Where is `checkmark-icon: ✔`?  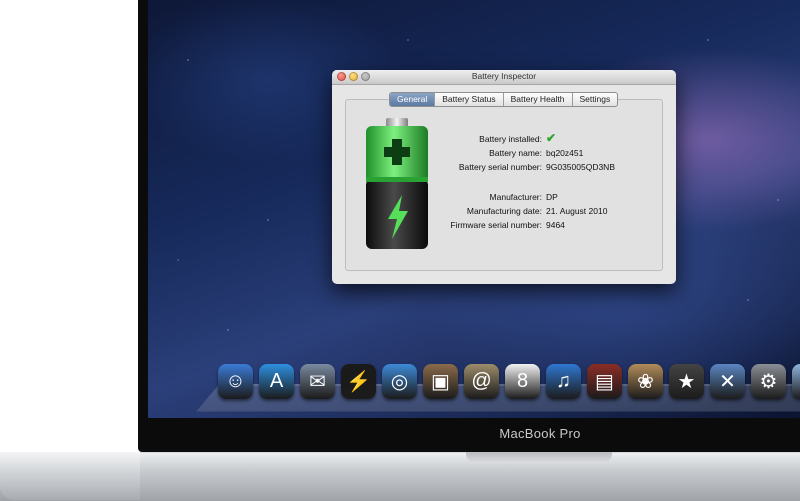 checkmark-icon: ✔ is located at coordinates (551, 138).